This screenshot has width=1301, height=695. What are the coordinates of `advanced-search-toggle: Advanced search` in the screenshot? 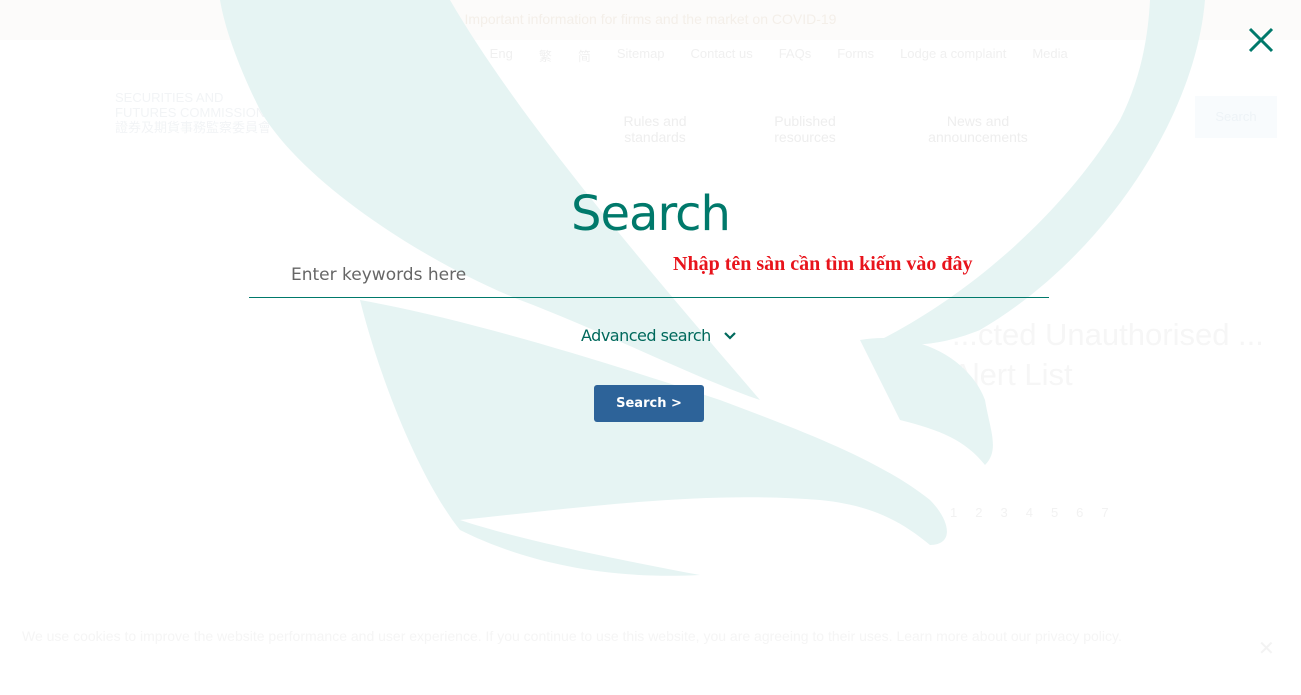 It's located at (659, 335).